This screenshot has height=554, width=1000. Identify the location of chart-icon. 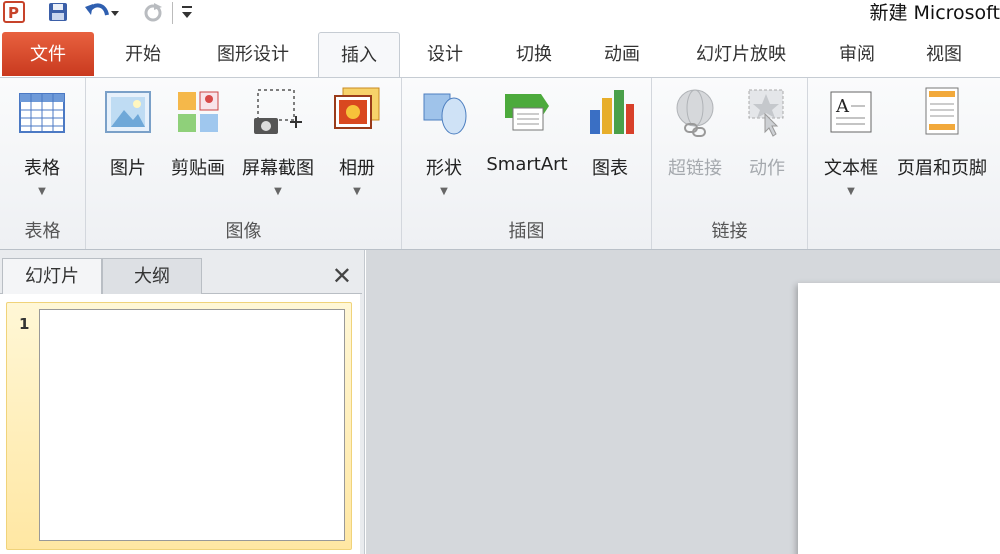
(610, 112).